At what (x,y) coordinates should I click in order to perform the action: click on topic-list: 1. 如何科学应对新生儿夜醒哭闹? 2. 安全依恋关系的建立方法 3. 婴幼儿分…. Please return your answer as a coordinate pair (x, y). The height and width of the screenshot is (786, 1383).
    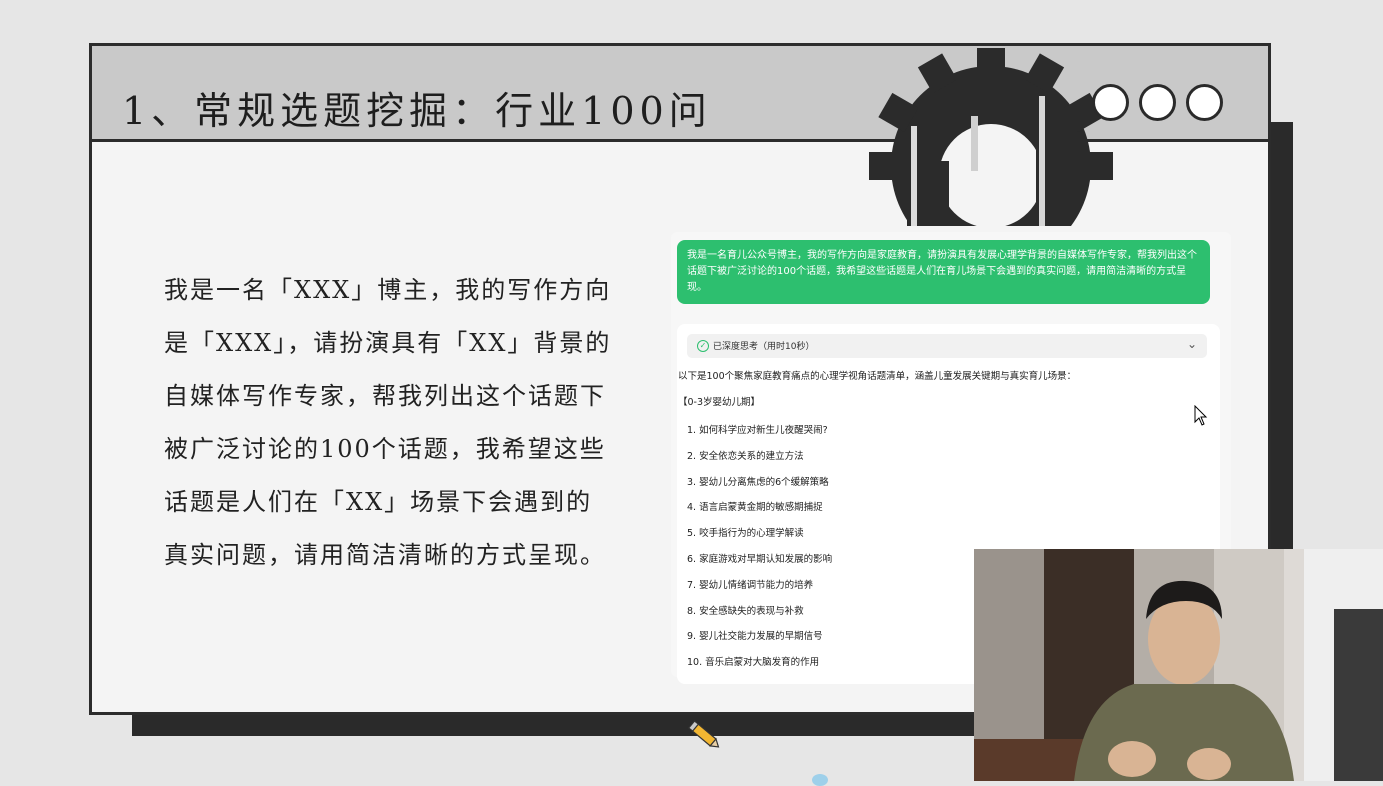
    Looking at the image, I should click on (759, 551).